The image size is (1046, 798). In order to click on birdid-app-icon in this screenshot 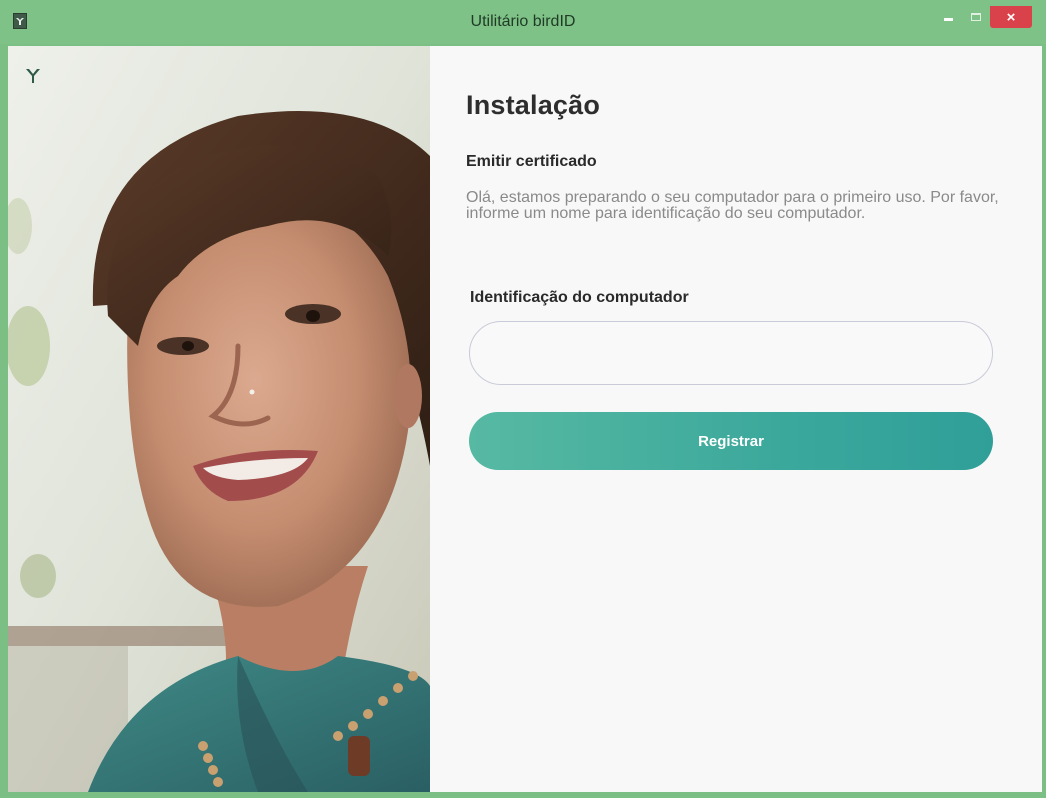, I will do `click(20, 21)`.